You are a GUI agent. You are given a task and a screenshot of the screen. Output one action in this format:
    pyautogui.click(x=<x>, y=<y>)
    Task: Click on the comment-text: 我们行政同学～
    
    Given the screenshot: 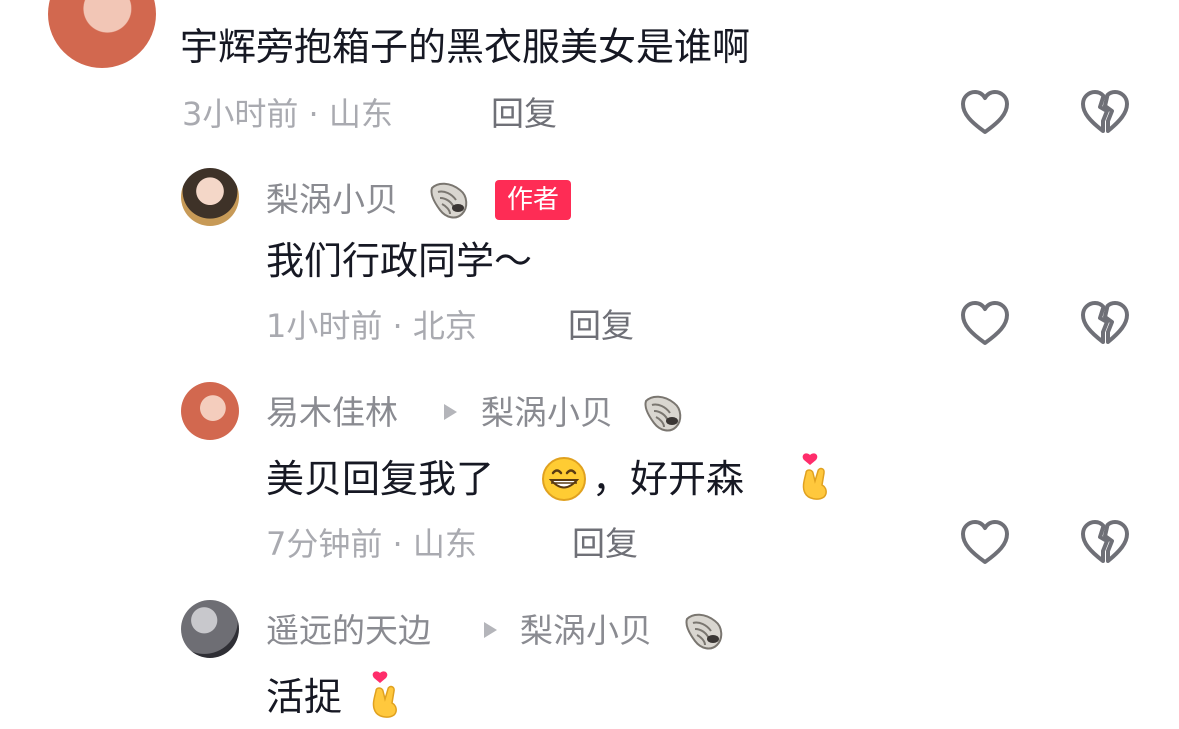 What is the action you would take?
    pyautogui.click(x=399, y=261)
    